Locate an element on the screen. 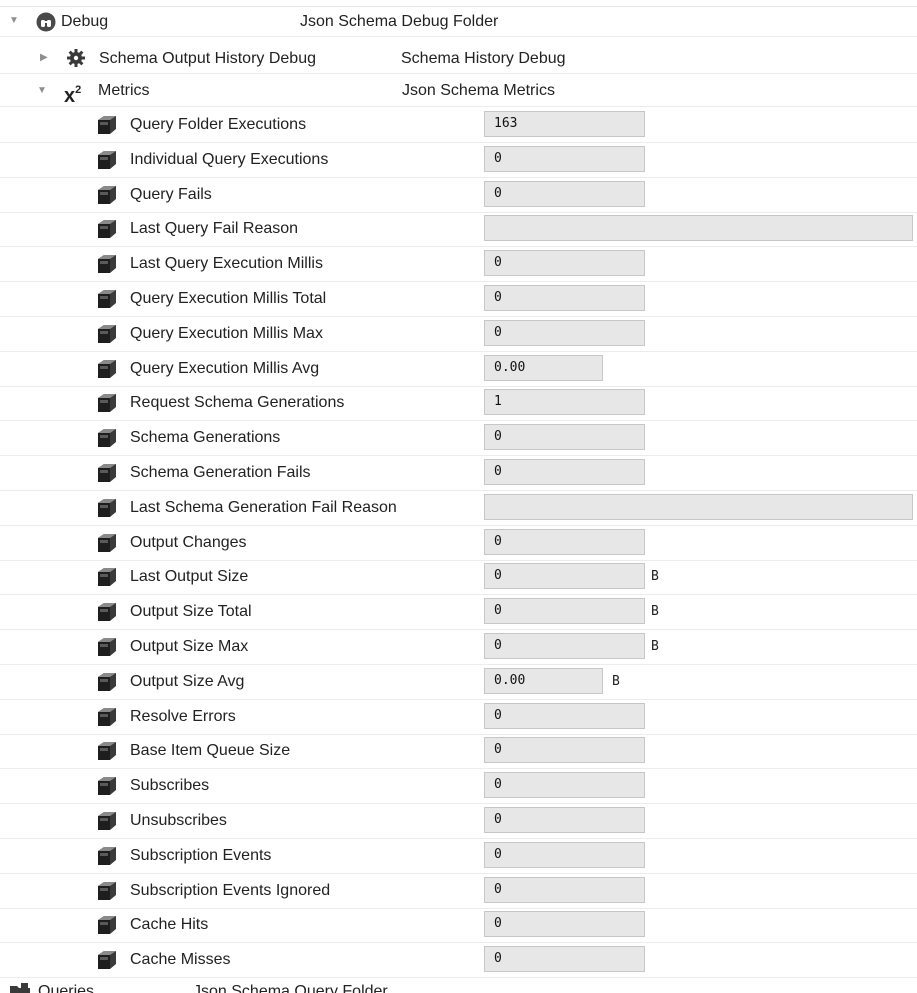 This screenshot has width=917, height=993. binoculars-icon is located at coordinates (46, 24).